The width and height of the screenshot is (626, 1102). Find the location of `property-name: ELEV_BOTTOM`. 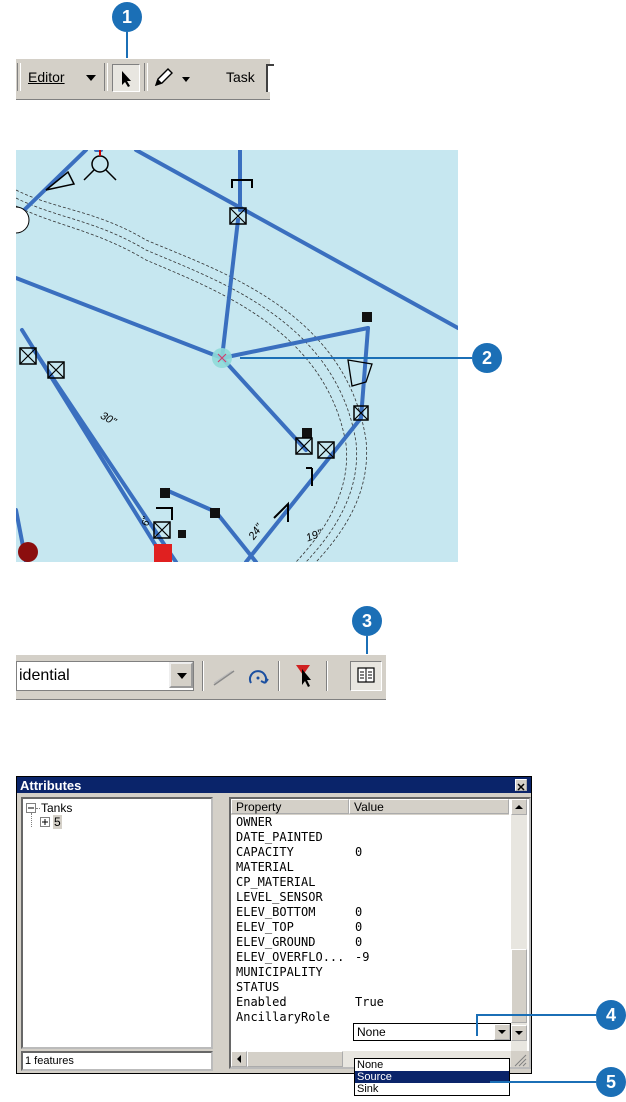

property-name: ELEV_BOTTOM is located at coordinates (276, 912).